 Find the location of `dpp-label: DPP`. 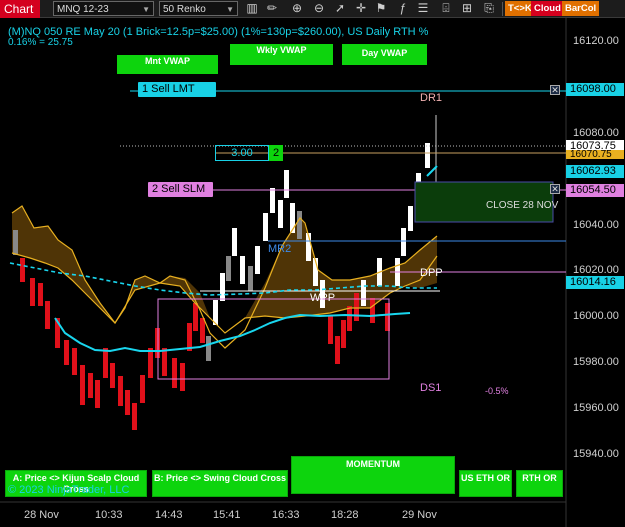

dpp-label: DPP is located at coordinates (431, 273).